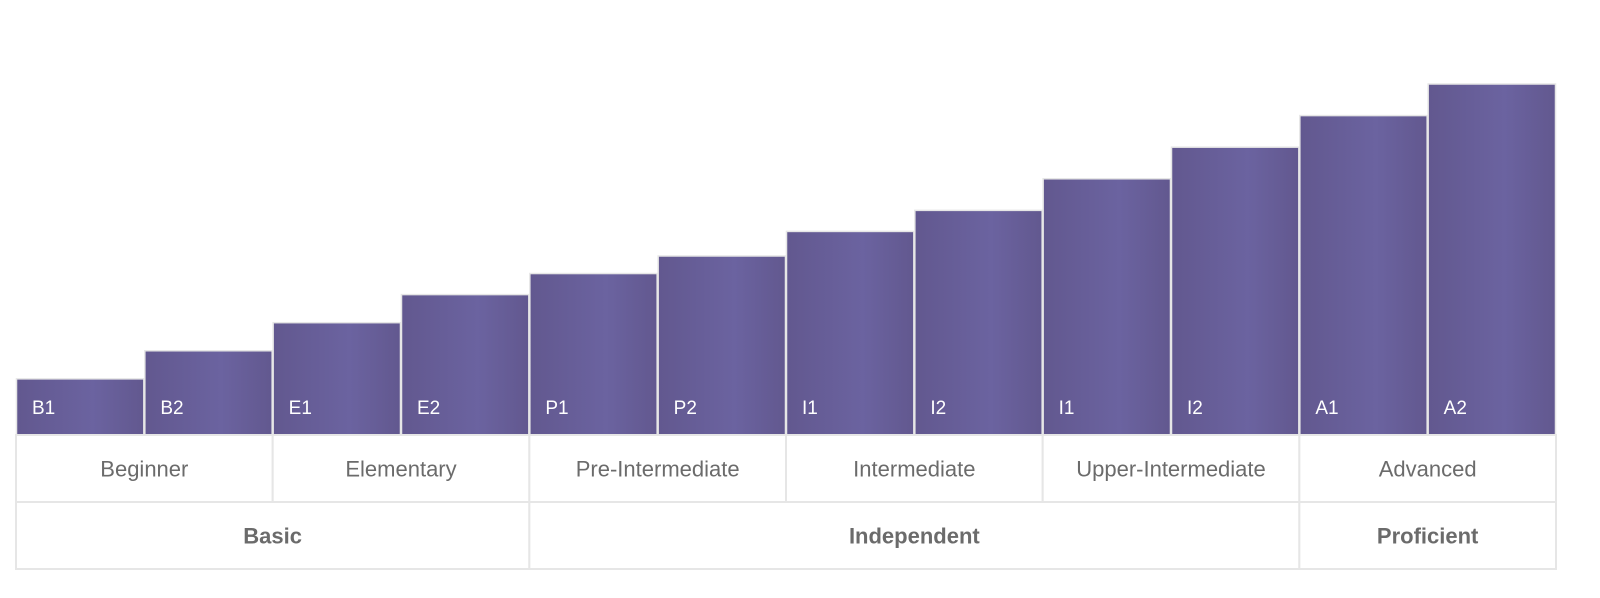 This screenshot has height=598, width=1600. Describe the element at coordinates (685, 408) in the screenshot. I see `bar-label: P2` at that location.